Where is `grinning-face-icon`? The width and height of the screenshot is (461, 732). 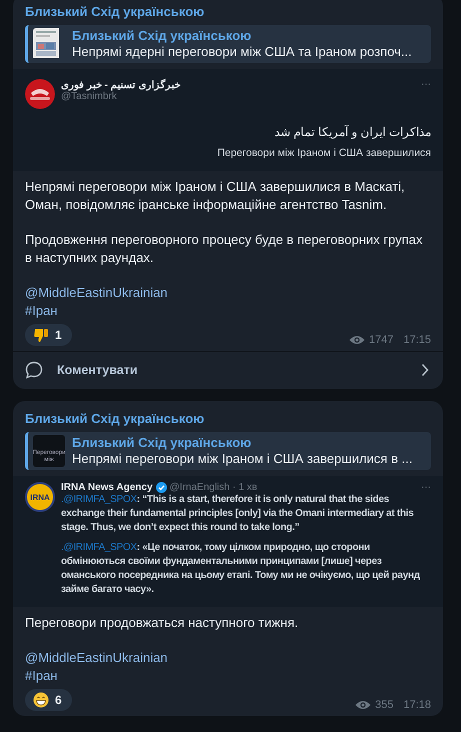 grinning-face-icon is located at coordinates (41, 700).